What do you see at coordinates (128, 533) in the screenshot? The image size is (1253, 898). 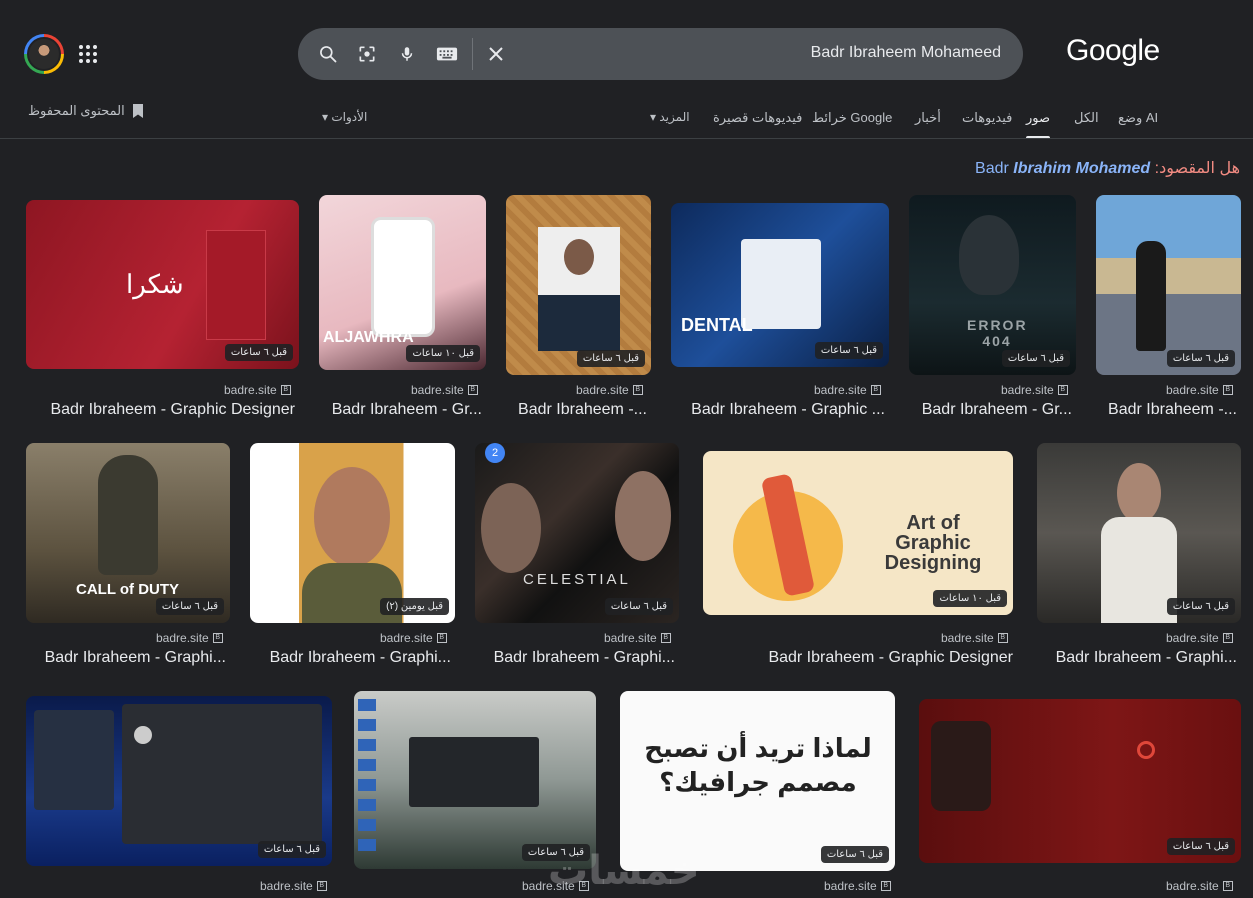 I see `result-thumbnail: CALL of DUTY قبل ٦ ساعات` at bounding box center [128, 533].